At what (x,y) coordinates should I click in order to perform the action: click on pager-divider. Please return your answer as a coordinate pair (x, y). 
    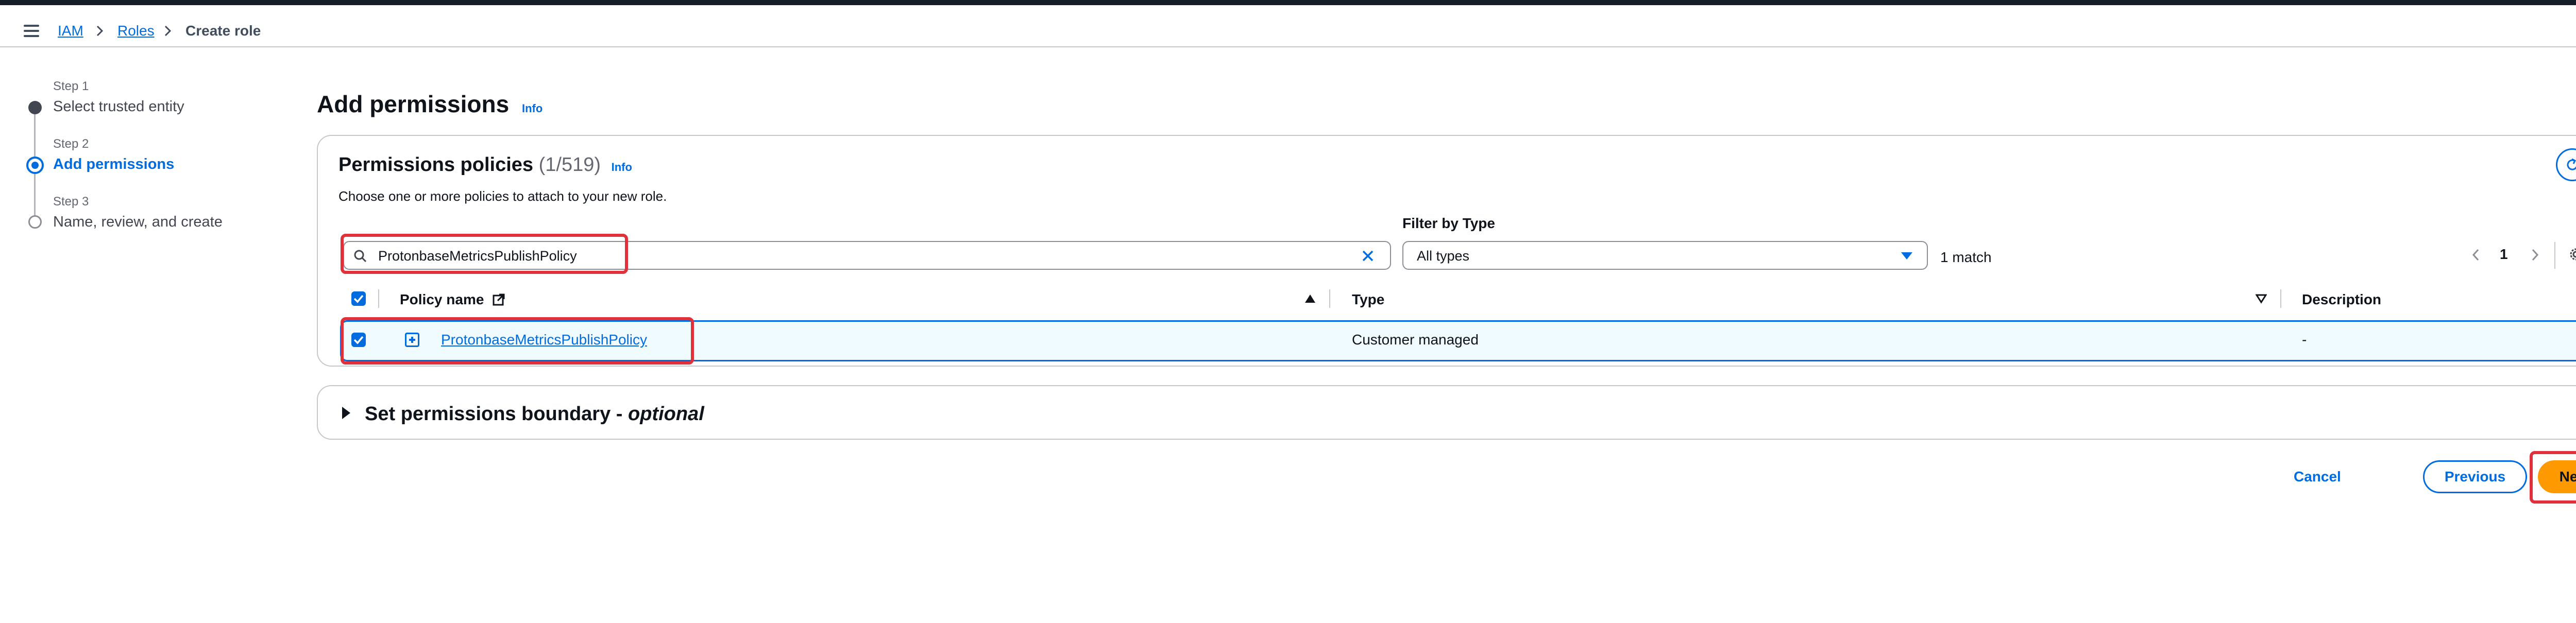
    Looking at the image, I should click on (2555, 255).